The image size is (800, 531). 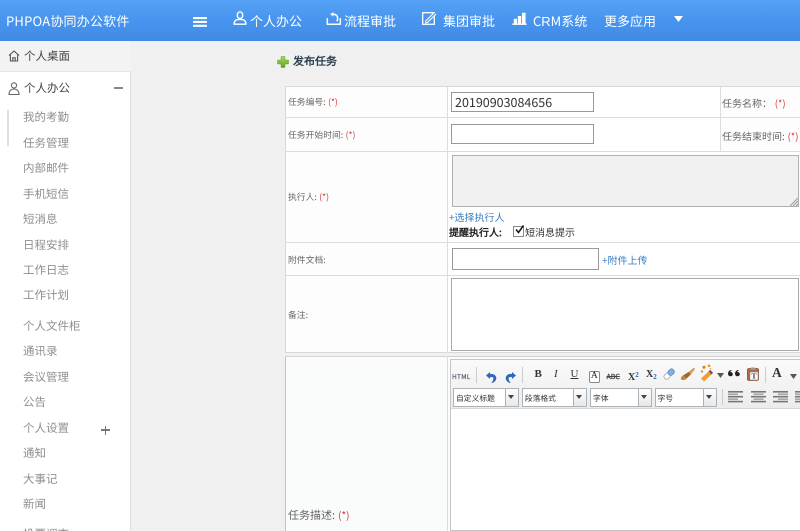 What do you see at coordinates (753, 376) in the screenshot?
I see `svg-text: T` at bounding box center [753, 376].